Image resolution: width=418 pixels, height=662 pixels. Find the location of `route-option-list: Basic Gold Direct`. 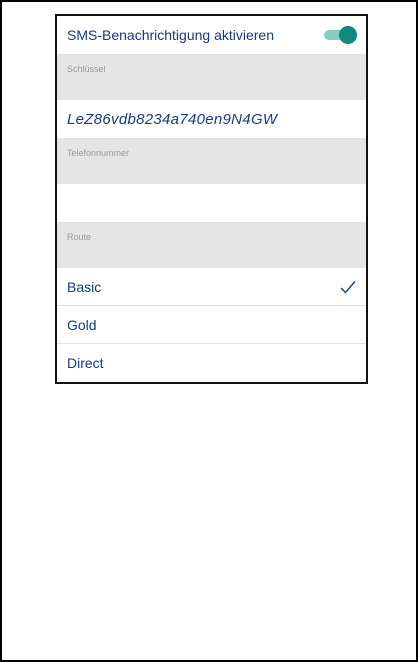

route-option-list: Basic Gold Direct is located at coordinates (211, 325).